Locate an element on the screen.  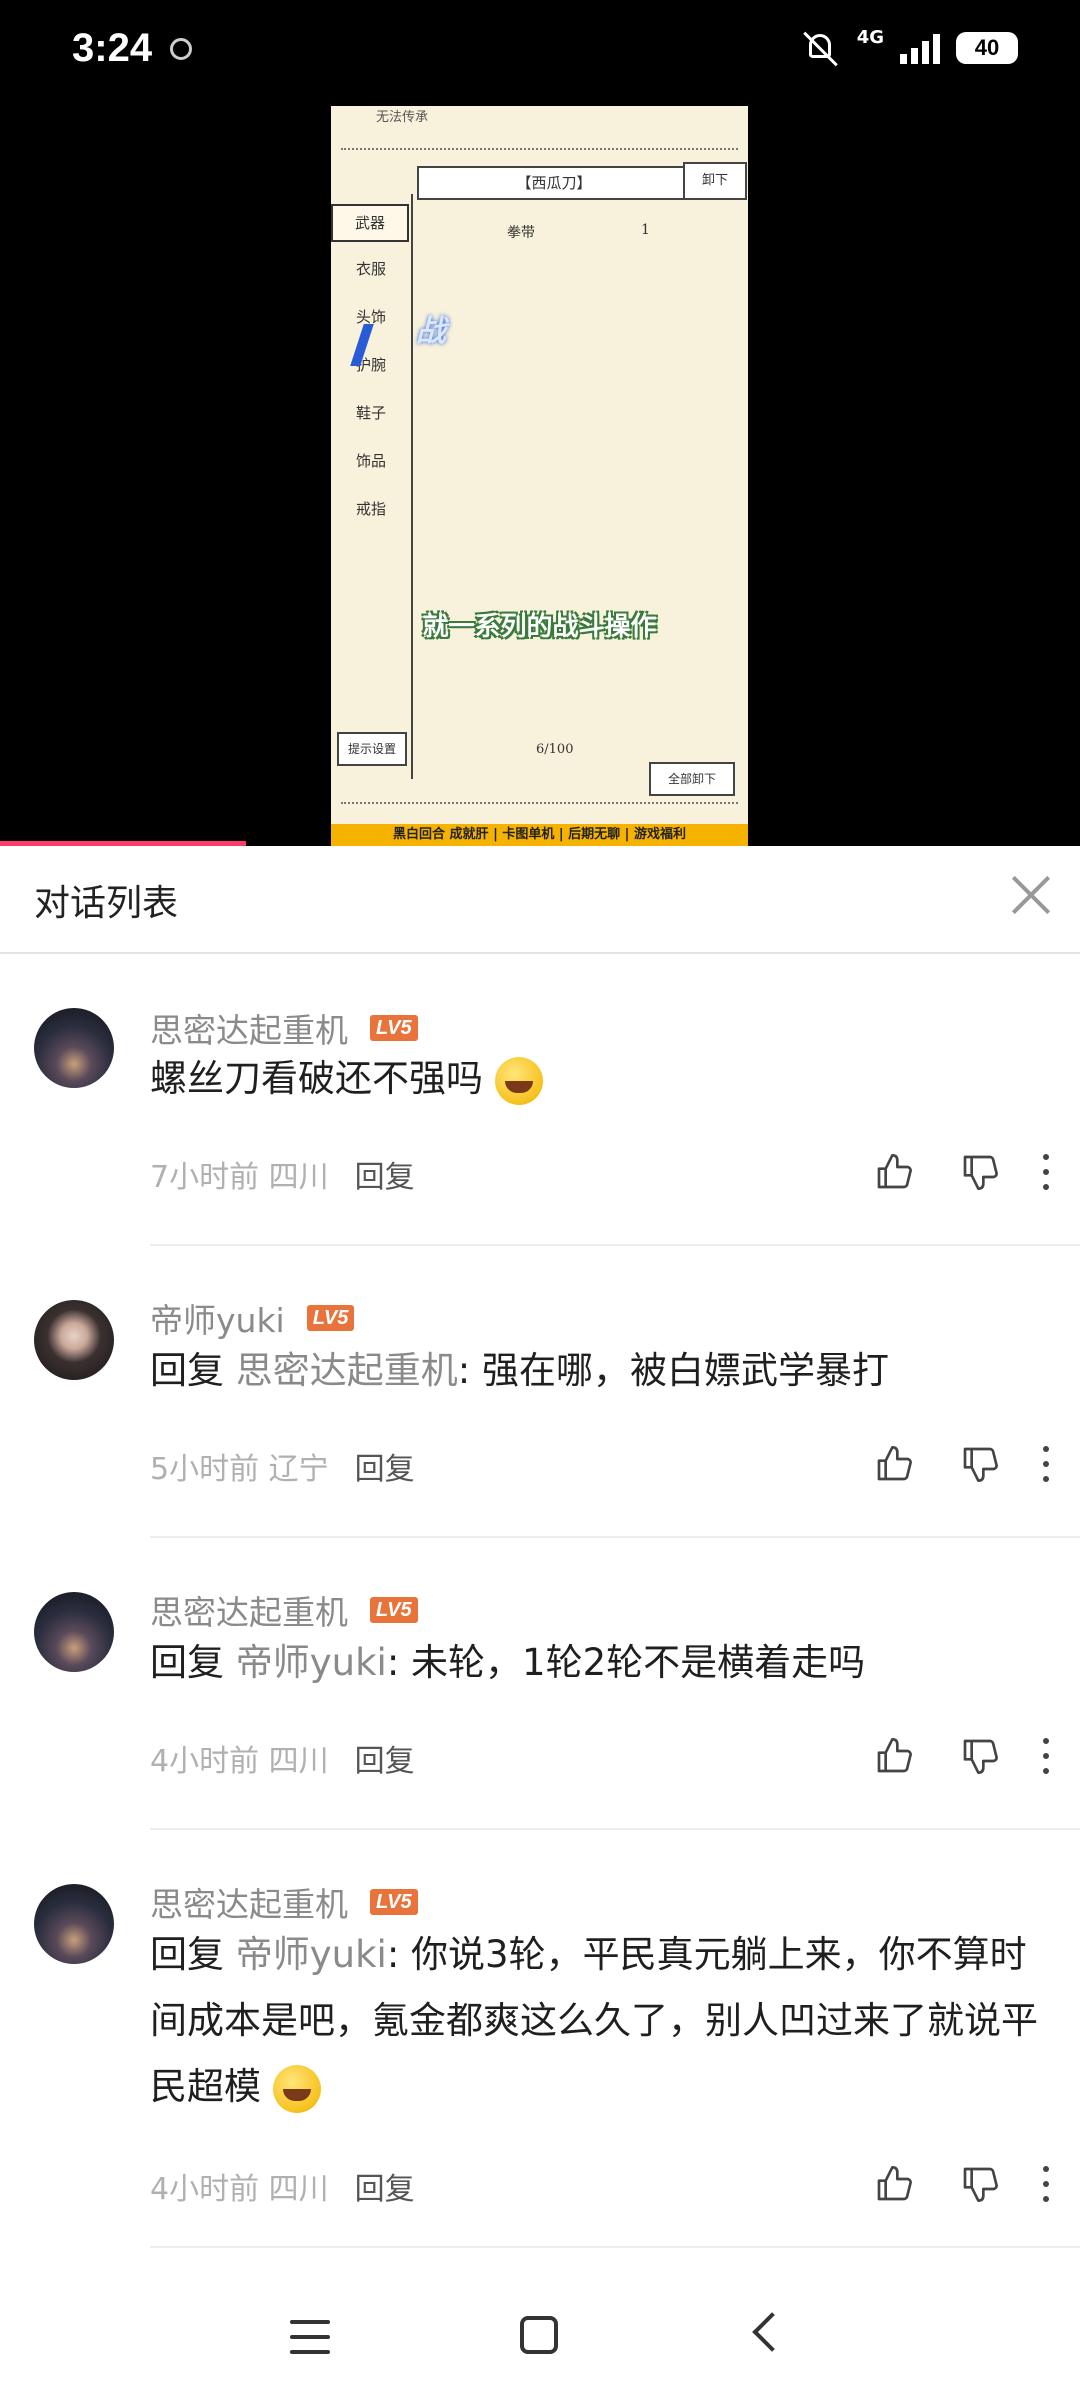
comment-text: 回复 帝师yuki: 未轮，1轮2轮不是横着走吗 is located at coordinates (600, 1663).